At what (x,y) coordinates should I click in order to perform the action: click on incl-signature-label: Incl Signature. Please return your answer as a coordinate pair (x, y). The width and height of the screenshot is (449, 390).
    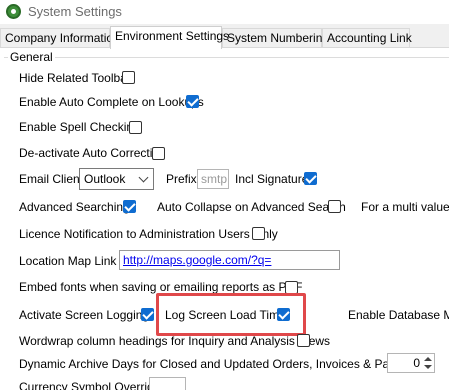
    Looking at the image, I should click on (272, 179).